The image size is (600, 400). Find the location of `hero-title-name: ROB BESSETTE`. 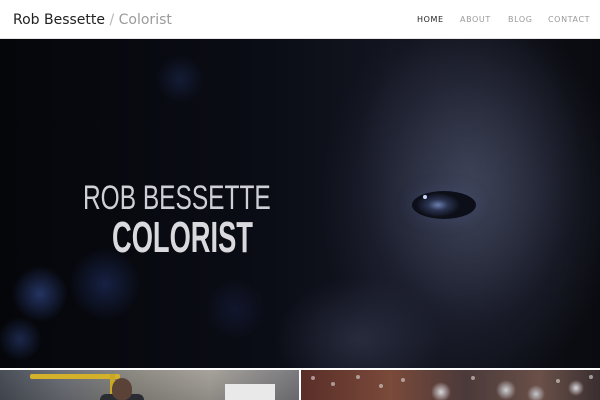

hero-title-name: ROB BESSETTE is located at coordinates (177, 198).